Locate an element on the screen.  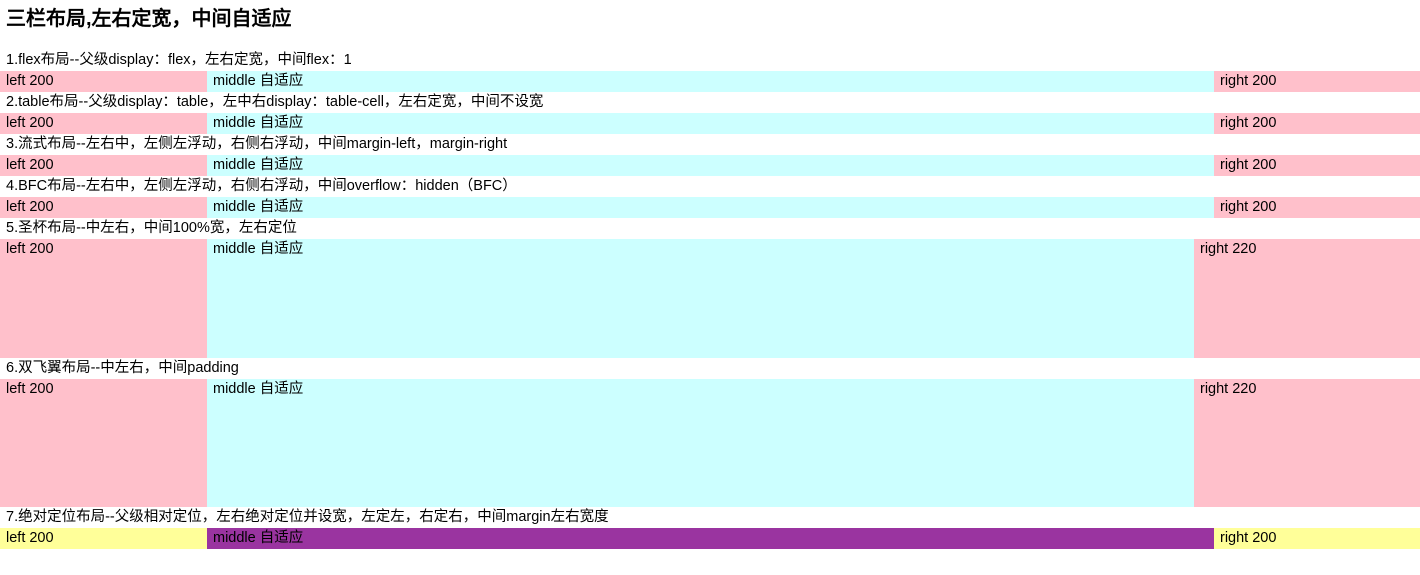
layout-description-5: 5.圣杯布局--中左右，中间100%宽，左右定位 is located at coordinates (151, 228).